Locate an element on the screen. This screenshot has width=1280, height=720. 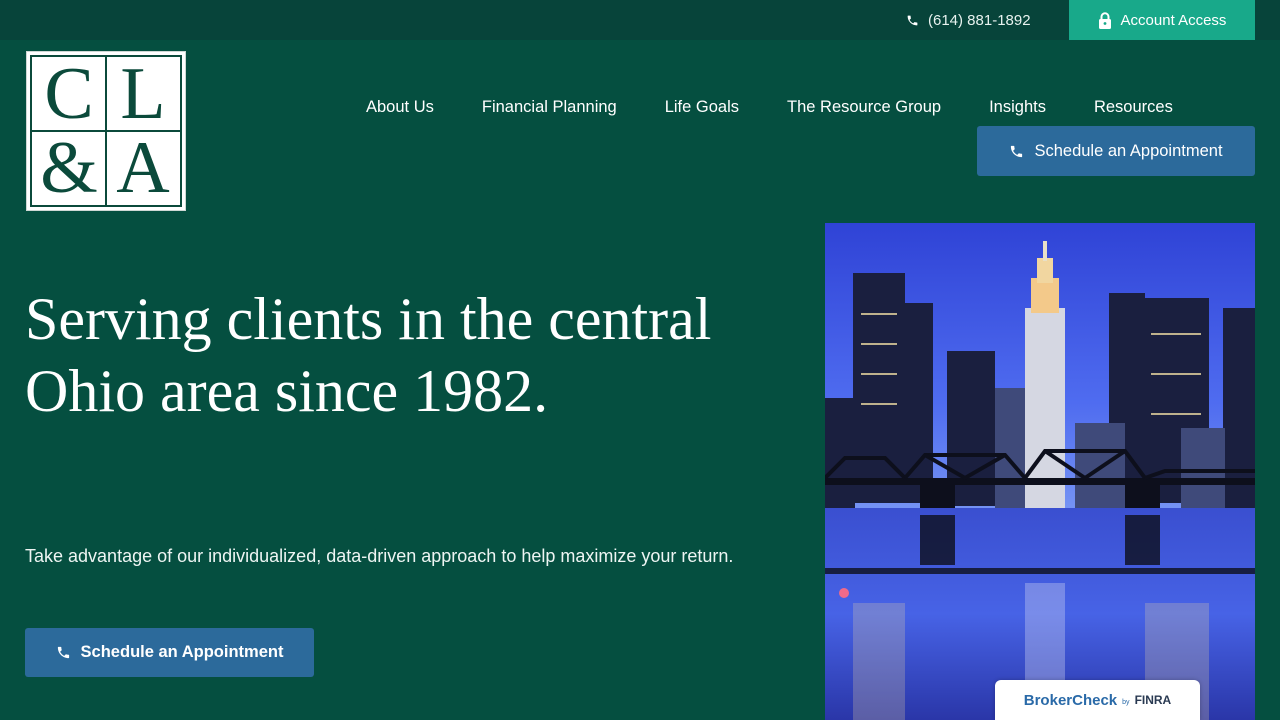
logo-frame: C L & A is located at coordinates (106, 131).